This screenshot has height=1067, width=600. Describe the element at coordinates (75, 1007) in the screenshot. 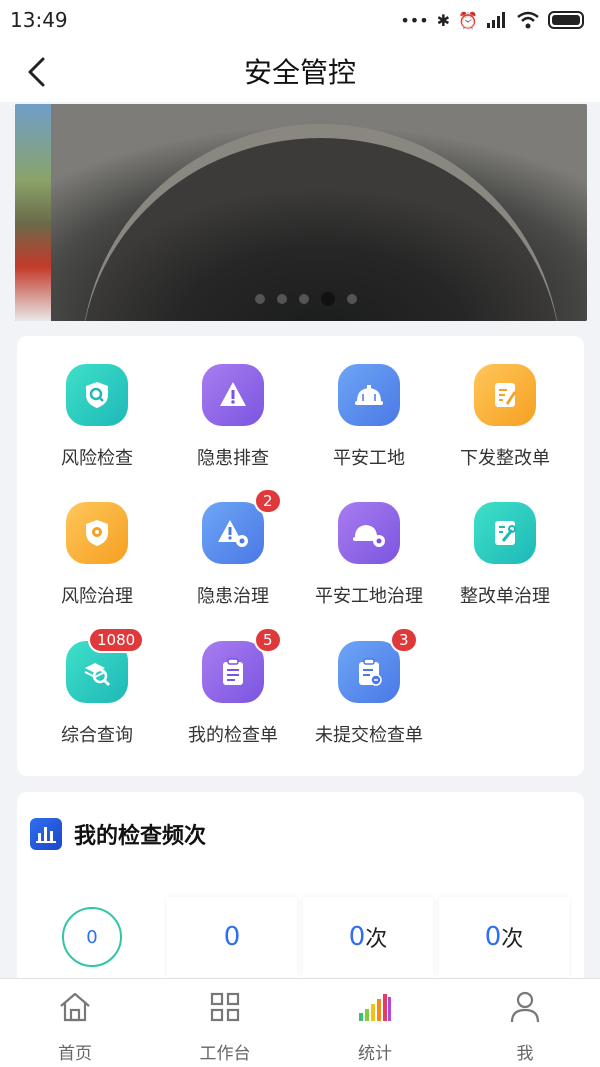

I see `home-icon` at that location.